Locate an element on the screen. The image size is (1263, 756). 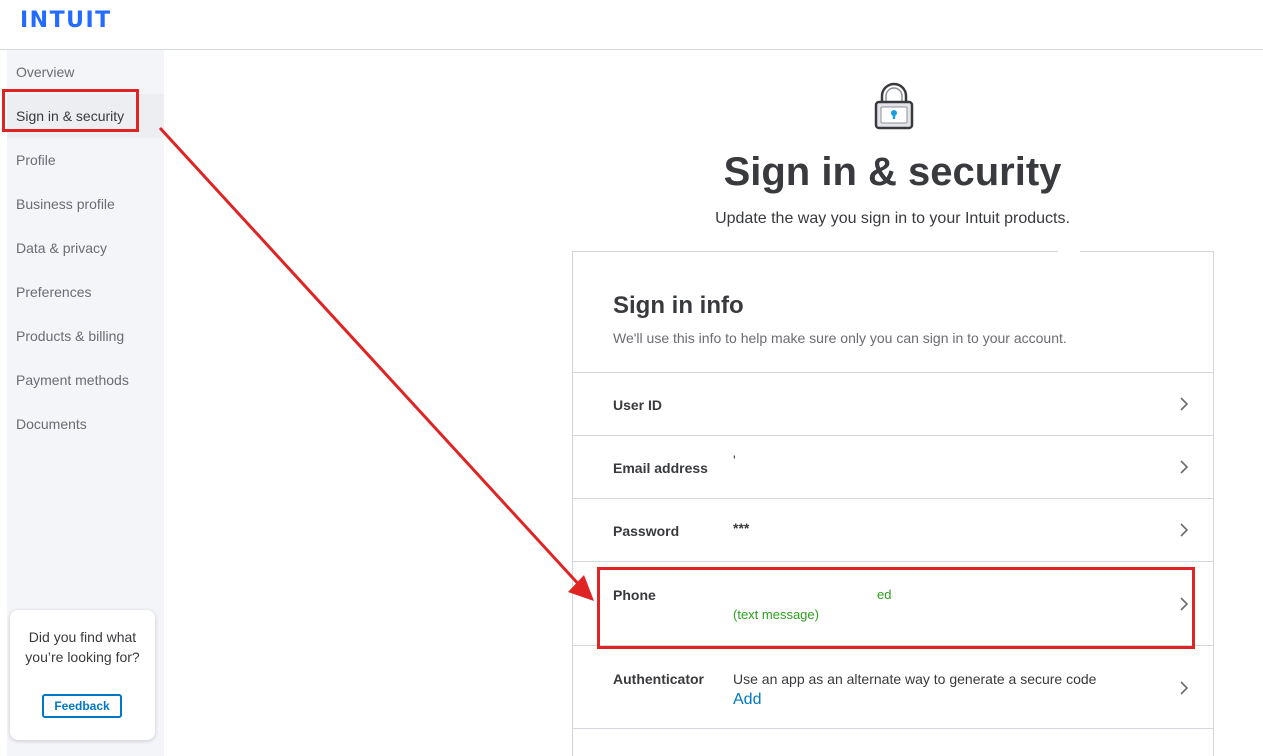
sidebar-item-business-profile: Business profile is located at coordinates (85, 204).